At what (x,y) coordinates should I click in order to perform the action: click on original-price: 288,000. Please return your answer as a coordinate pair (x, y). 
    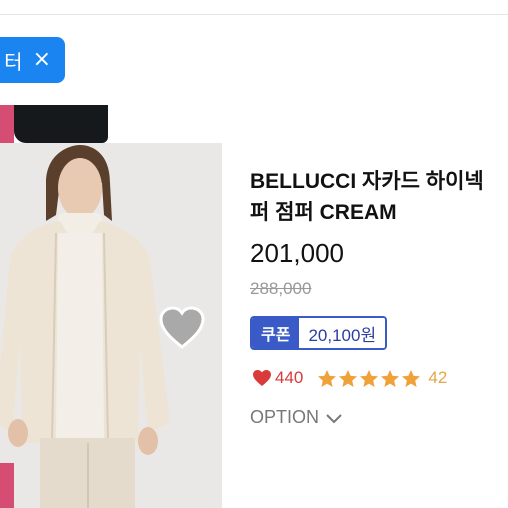
    Looking at the image, I should click on (281, 288).